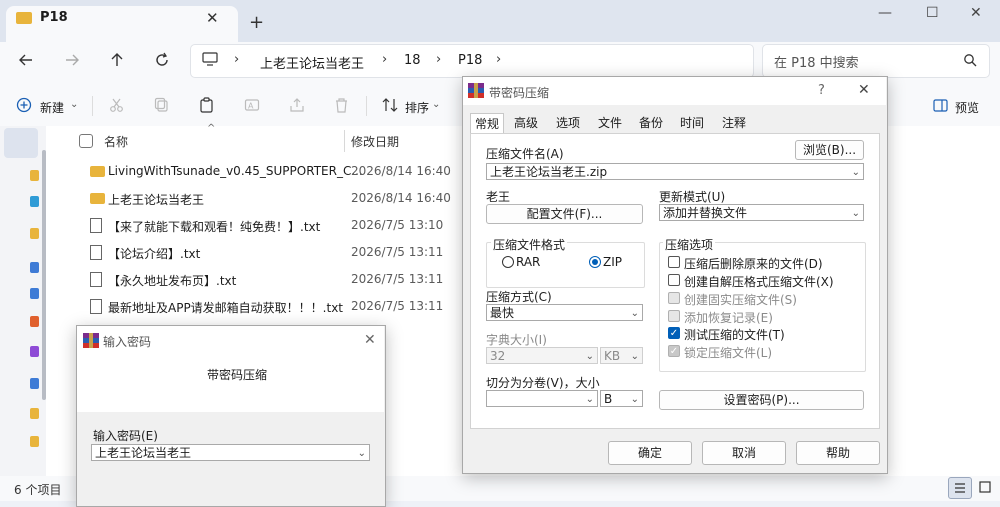 Image resolution: width=1000 pixels, height=507 pixels. Describe the element at coordinates (212, 18) in the screenshot. I see `close-tab-icon: ✕` at that location.